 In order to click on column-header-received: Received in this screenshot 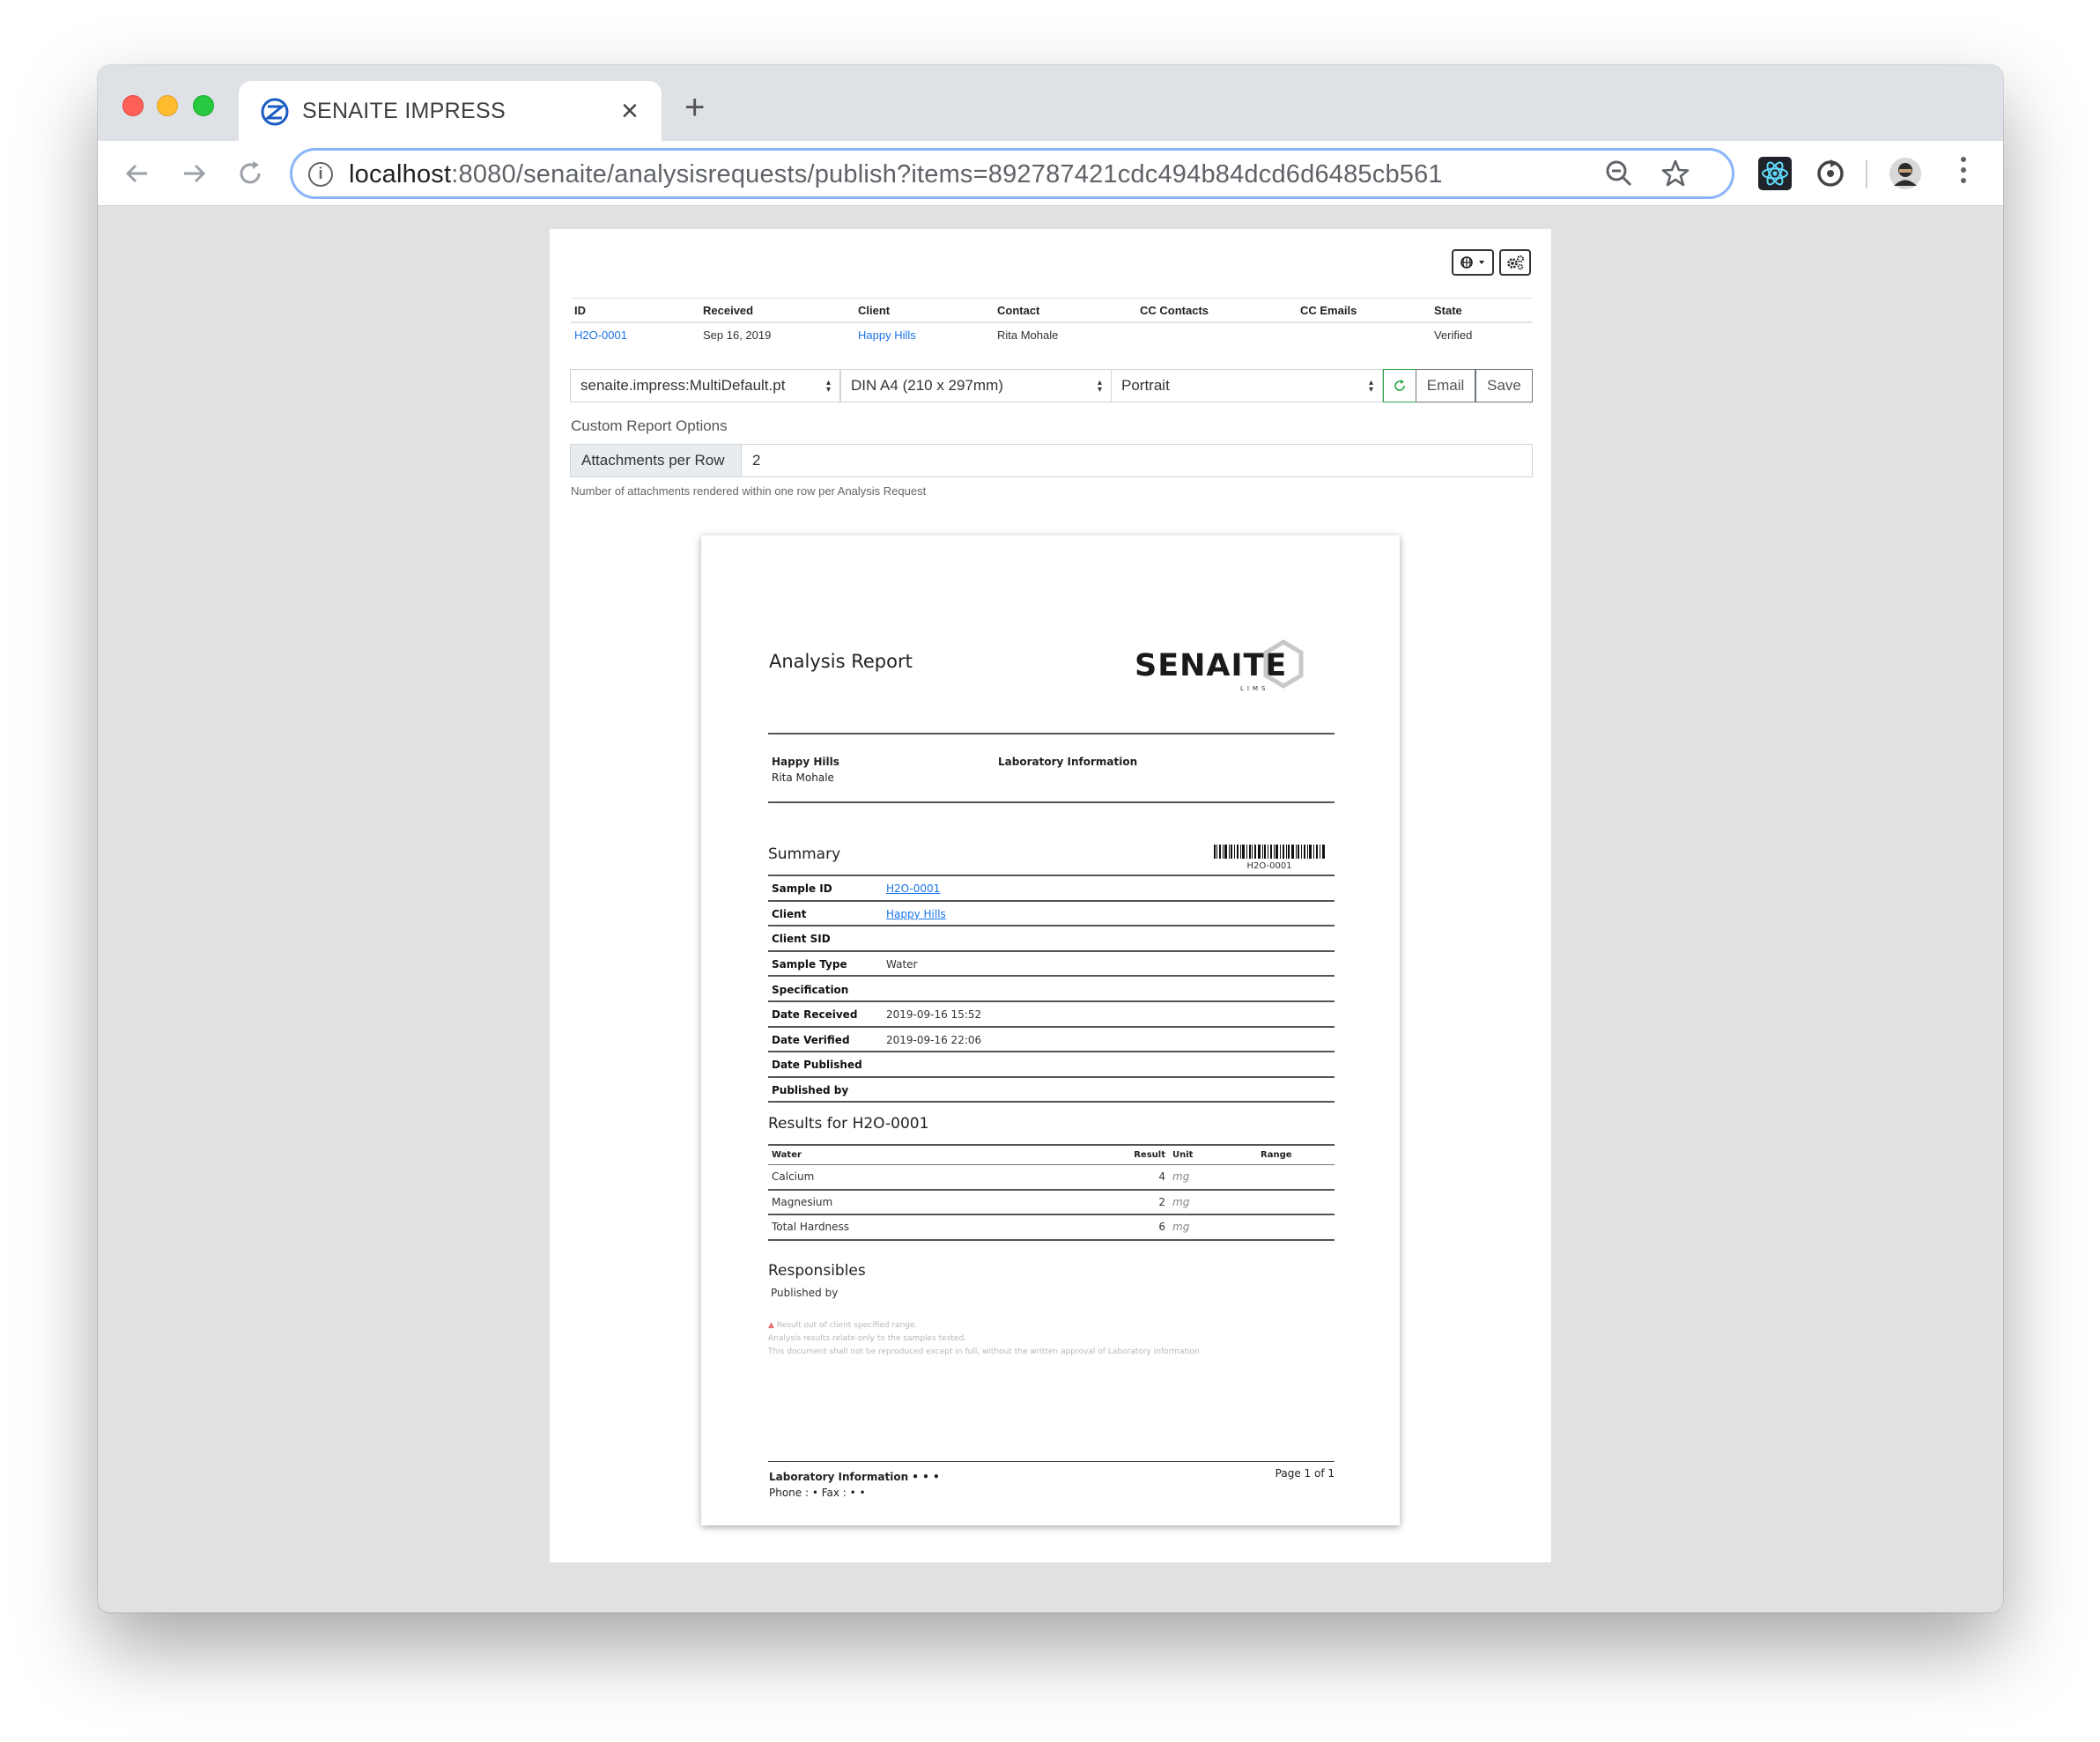, I will do `click(776, 310)`.